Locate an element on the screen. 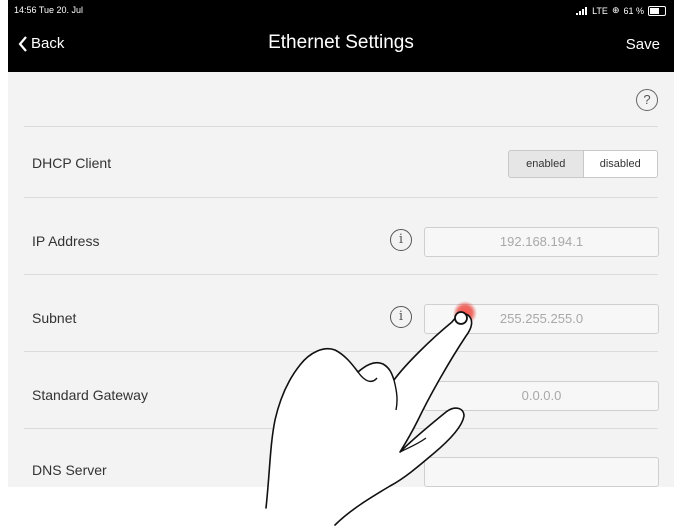 This screenshot has width=683, height=528. dns-row: DNS Server is located at coordinates (341, 458).